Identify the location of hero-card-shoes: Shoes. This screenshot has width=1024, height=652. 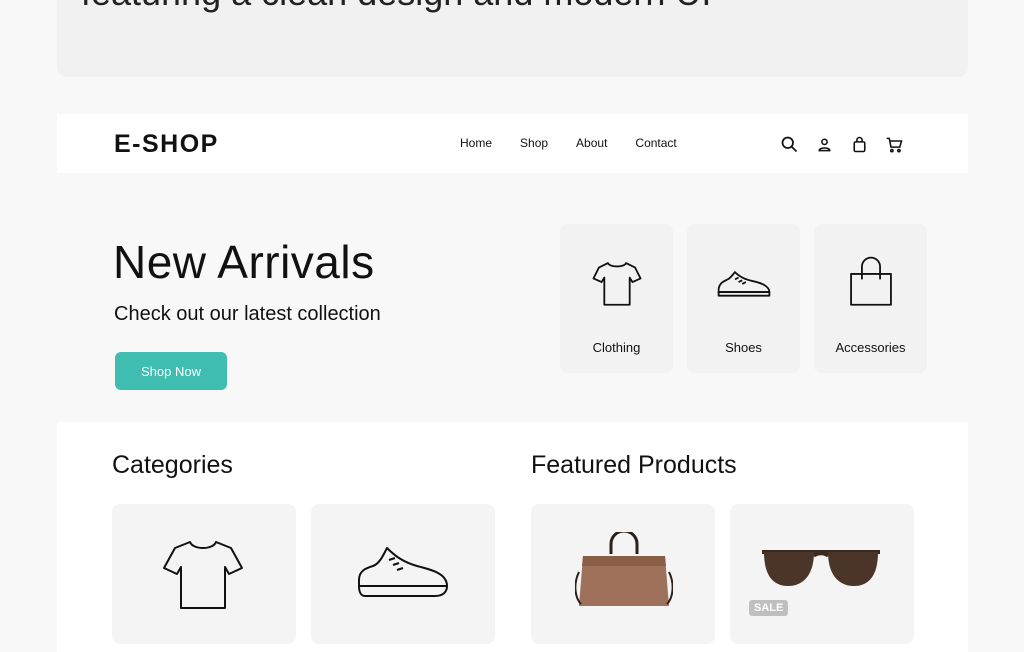
(743, 298).